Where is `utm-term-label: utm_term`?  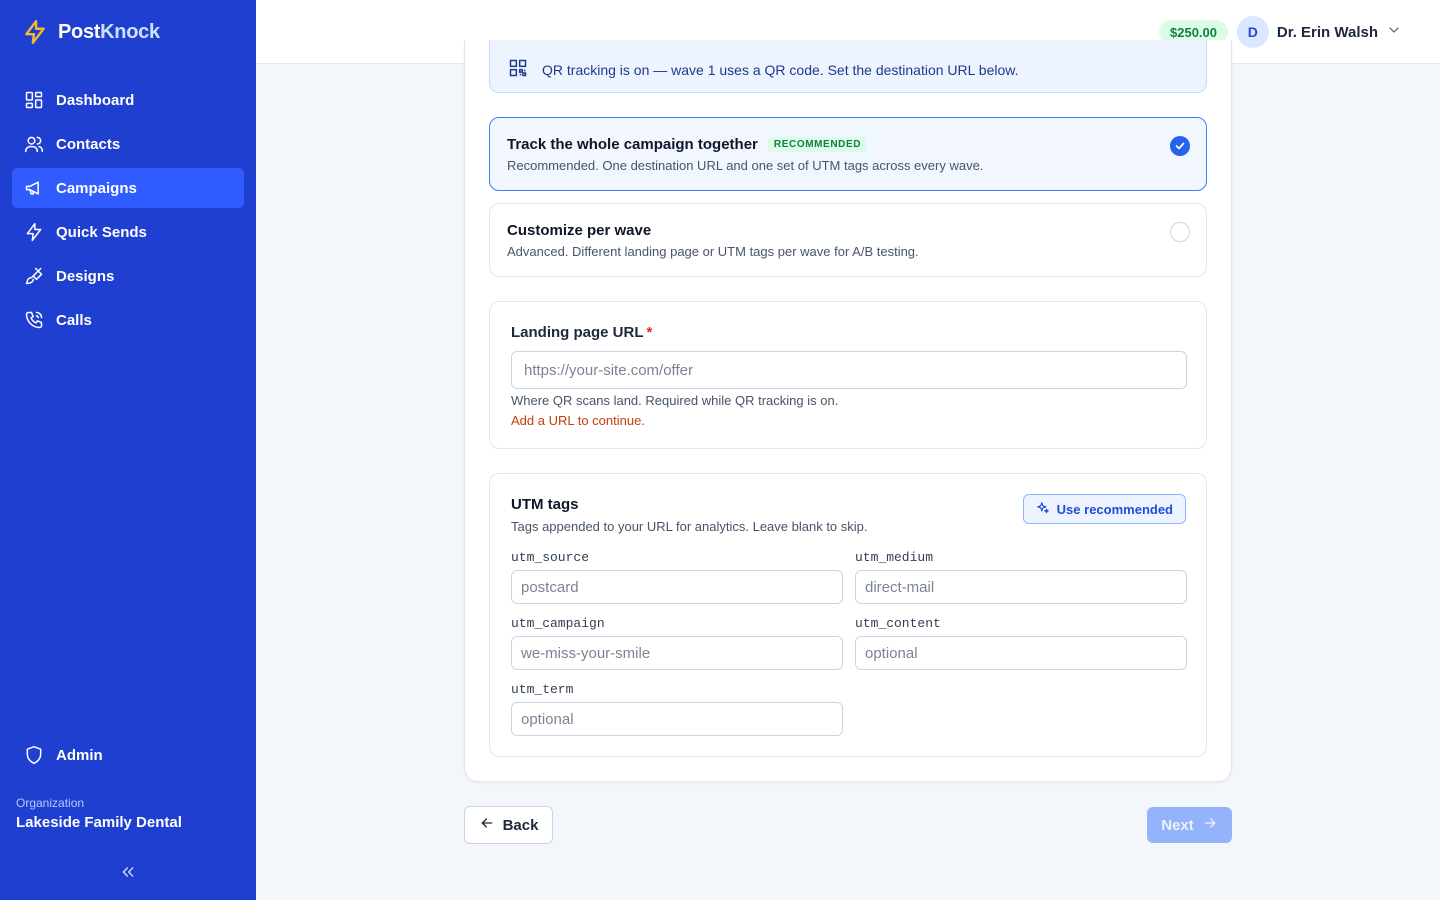 utm-term-label: utm_term is located at coordinates (542, 689).